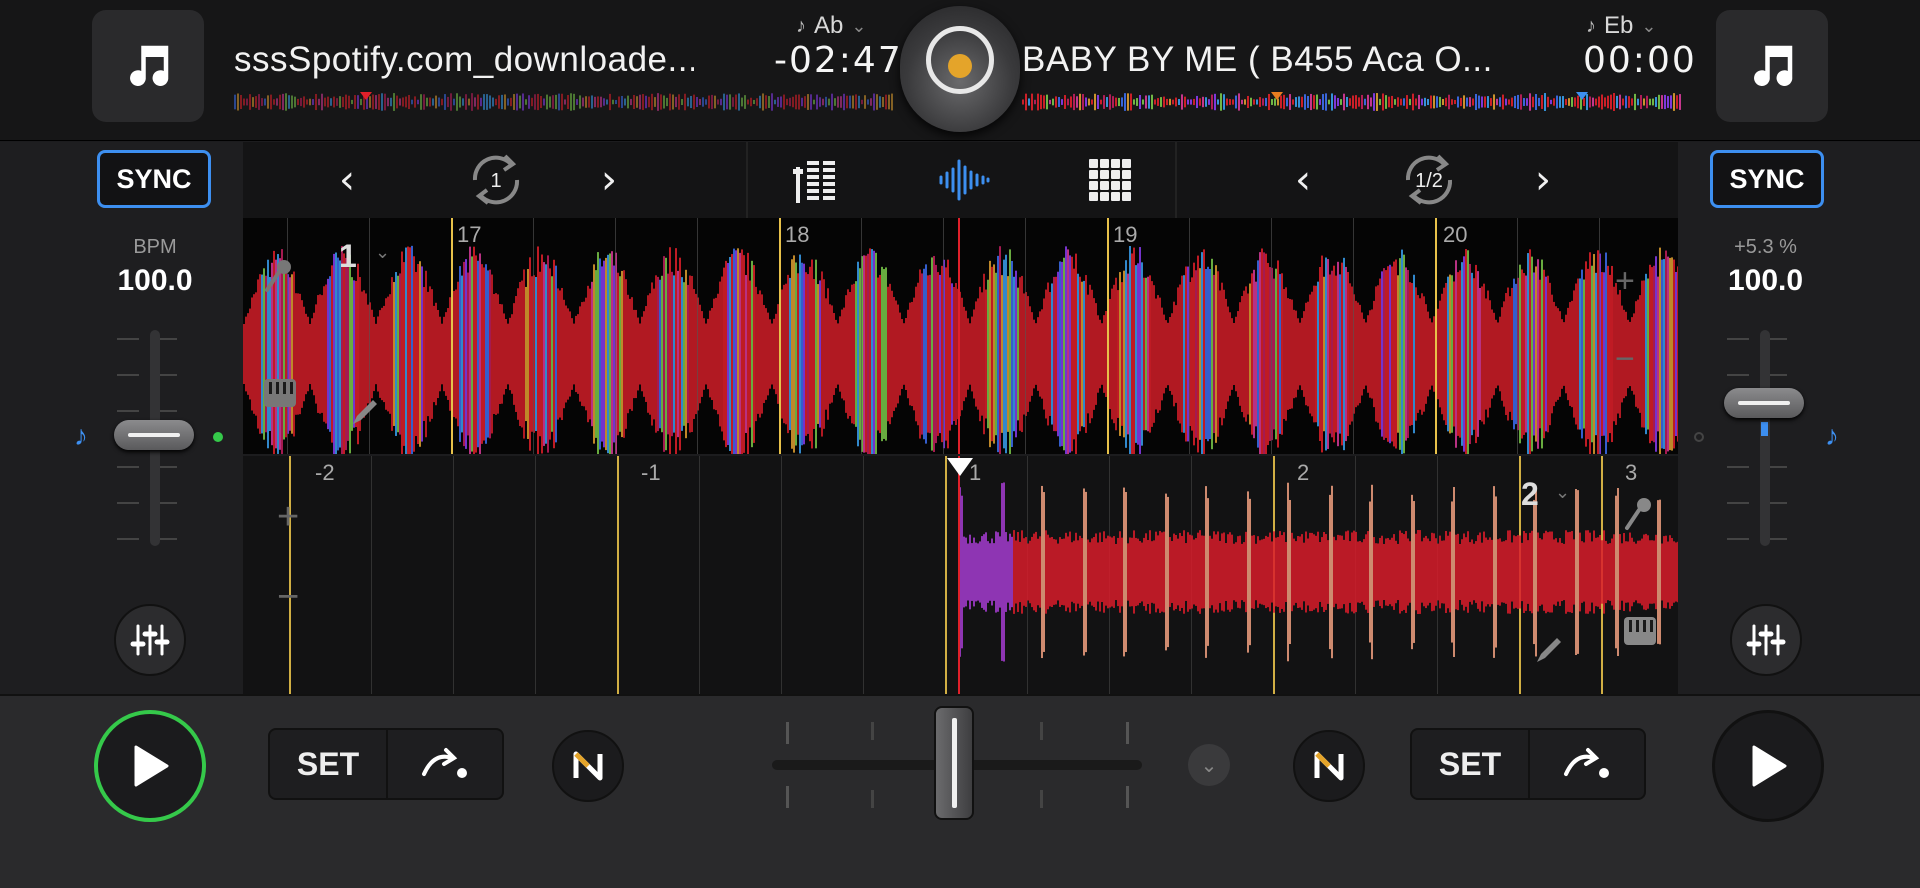  What do you see at coordinates (155, 281) in the screenshot?
I see `left-bpm-value: 100.0` at bounding box center [155, 281].